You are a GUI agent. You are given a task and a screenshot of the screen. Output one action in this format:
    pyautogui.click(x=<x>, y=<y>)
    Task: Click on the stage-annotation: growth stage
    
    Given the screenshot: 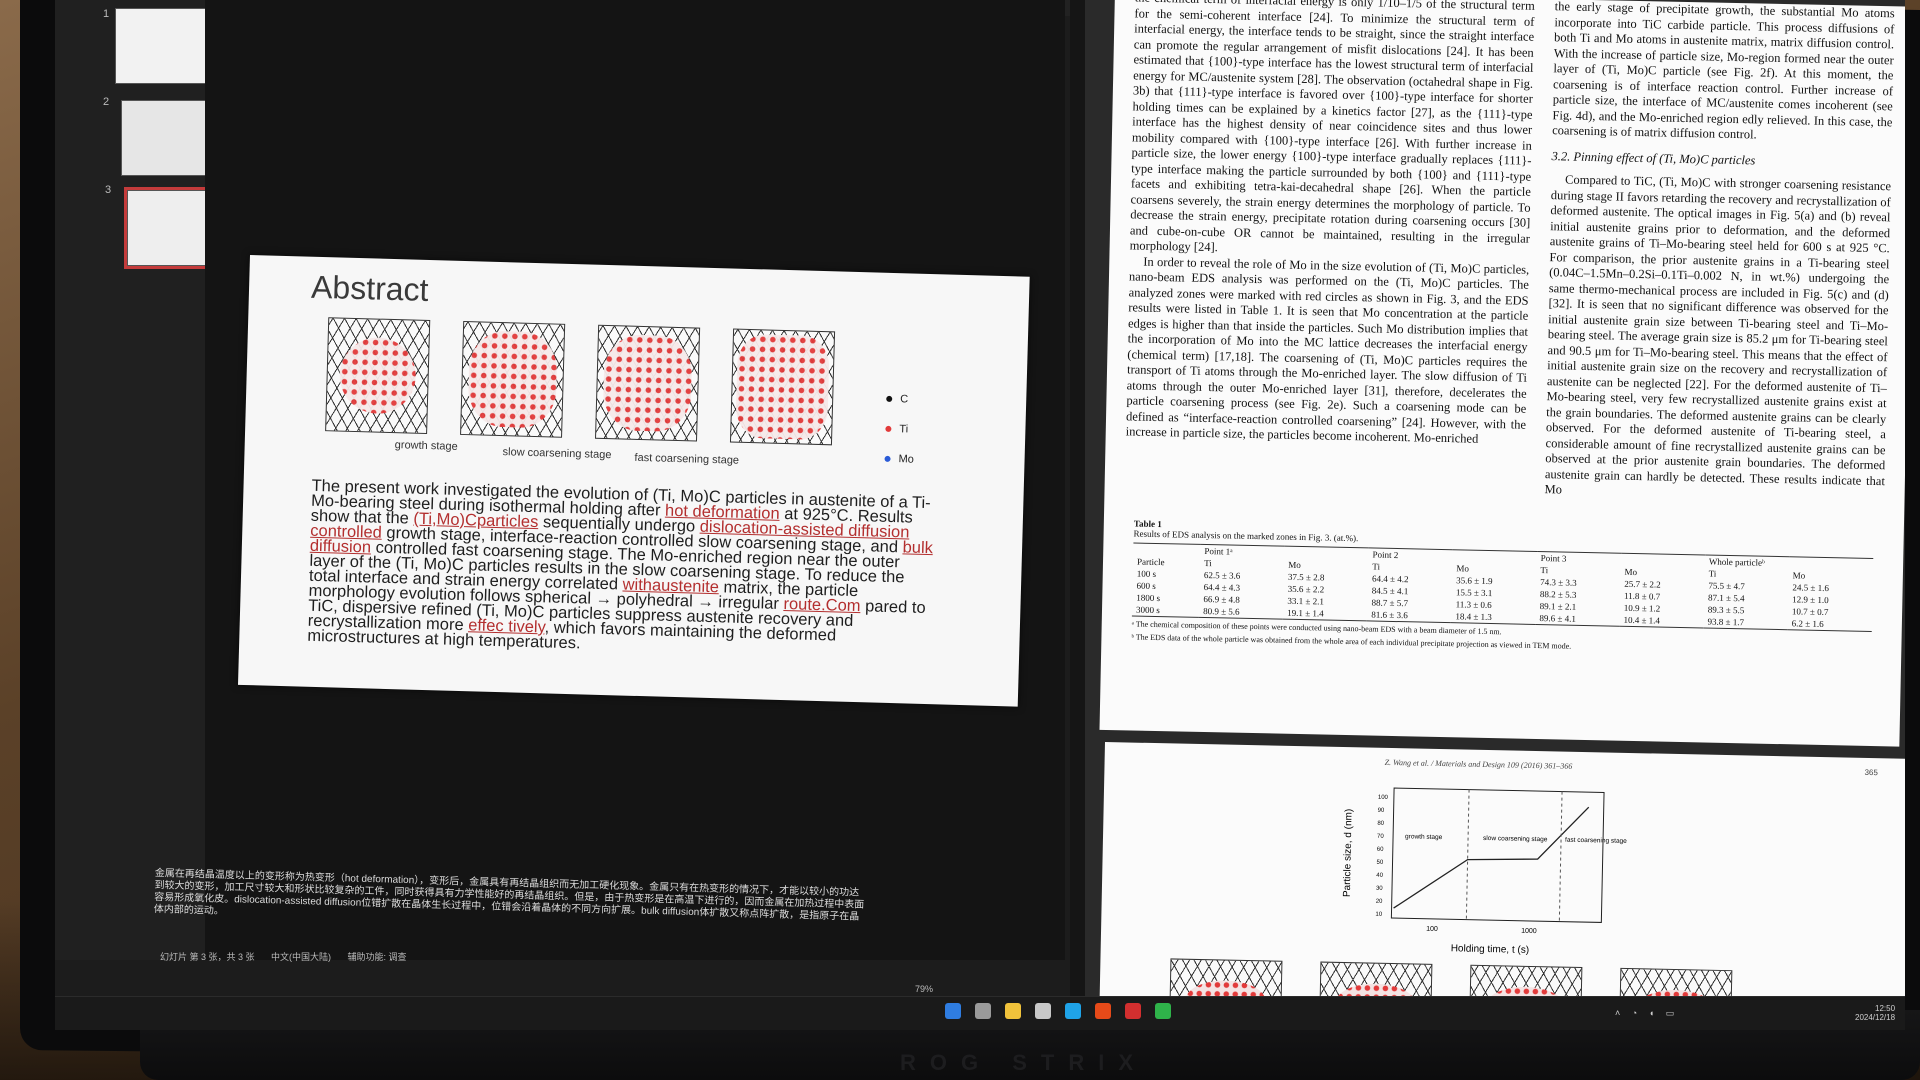 What is the action you would take?
    pyautogui.click(x=1424, y=837)
    